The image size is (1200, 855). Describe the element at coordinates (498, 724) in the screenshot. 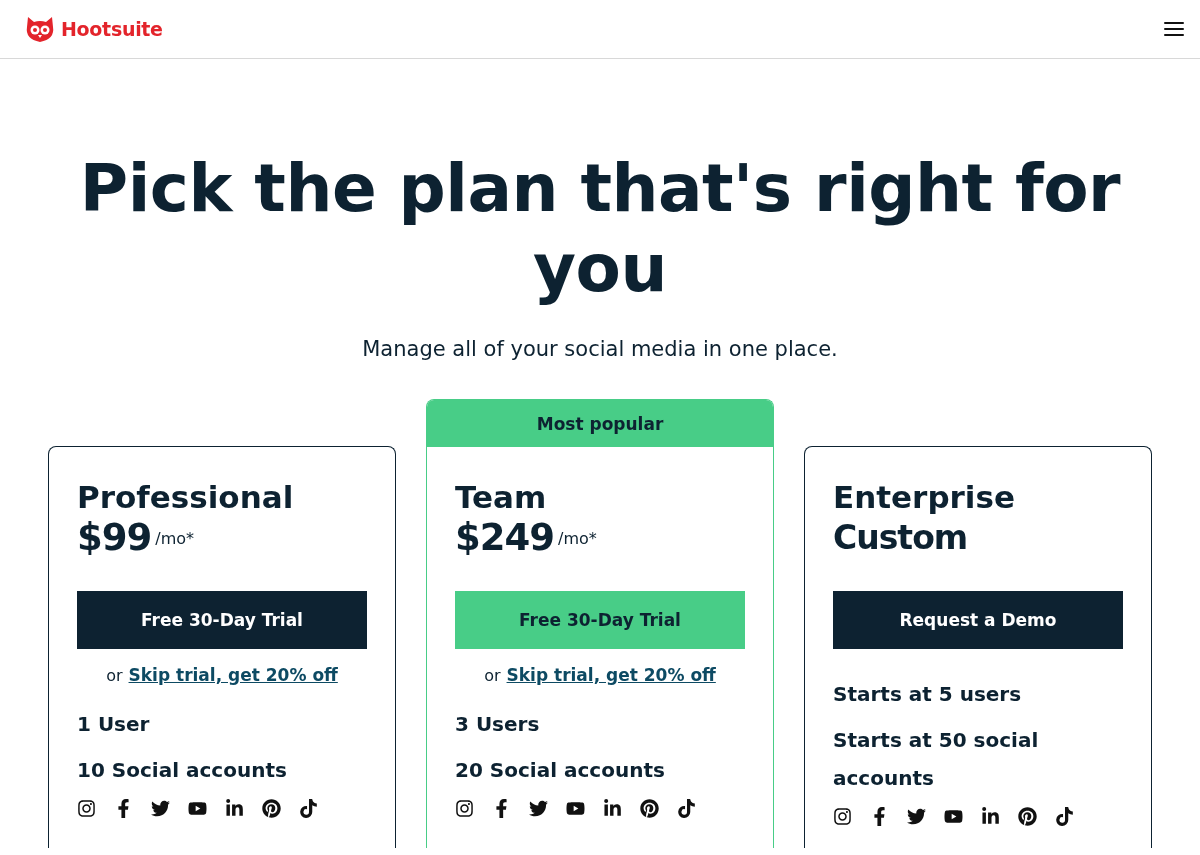

I see `plan-feature: 3 Users` at that location.